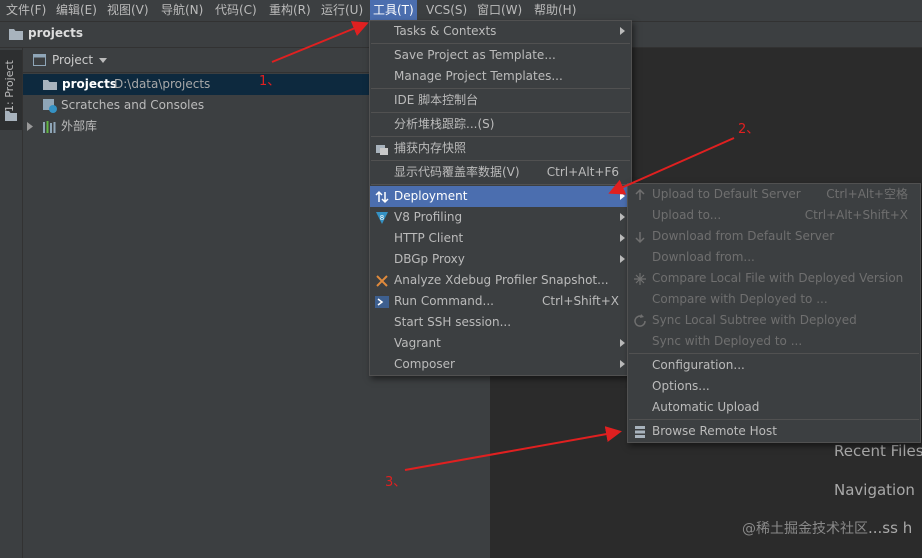 Image resolution: width=922 pixels, height=558 pixels. I want to click on annotation-step-3: 3、, so click(396, 482).